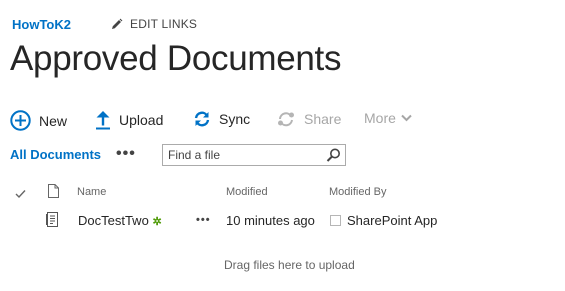 Image resolution: width=565 pixels, height=291 pixels. I want to click on new-label: New, so click(53, 120).